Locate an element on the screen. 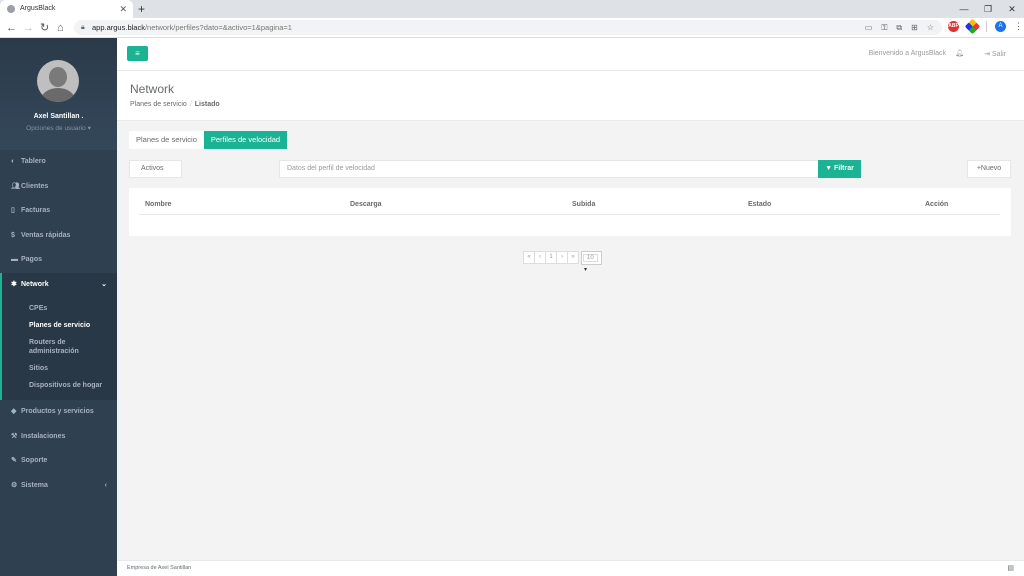 The height and width of the screenshot is (576, 1024). window-controls: — ❐ ✕ is located at coordinates (988, 9).